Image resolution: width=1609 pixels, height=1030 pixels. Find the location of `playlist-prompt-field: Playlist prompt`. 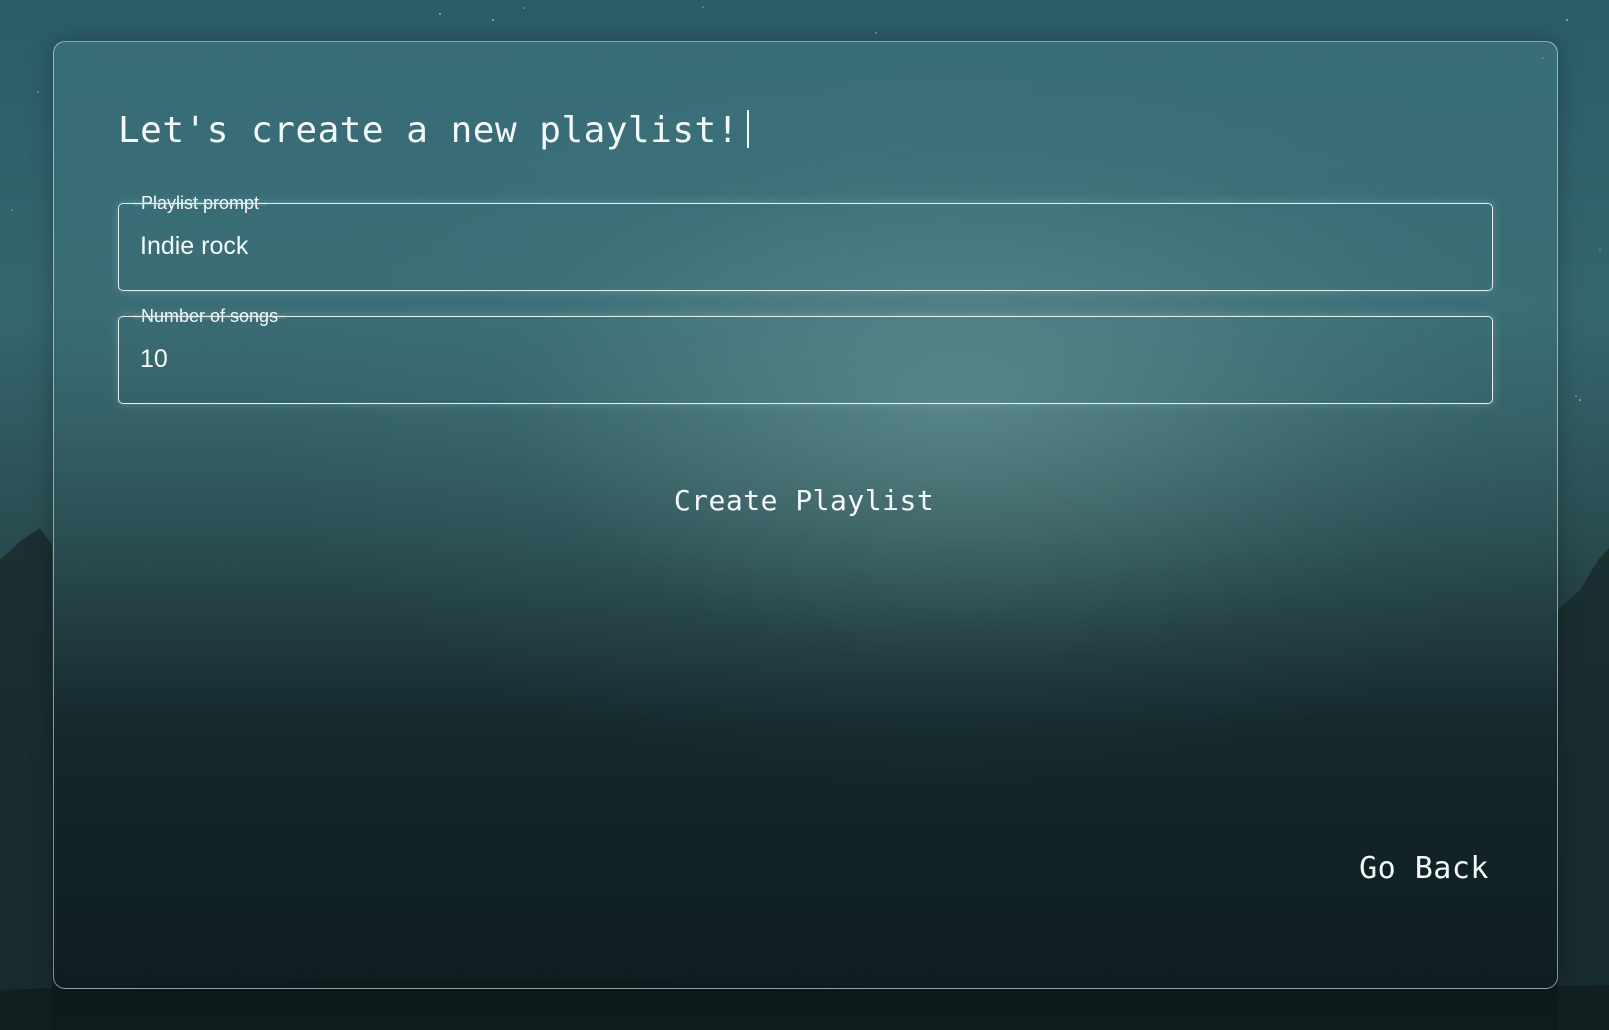

playlist-prompt-field: Playlist prompt is located at coordinates (805, 242).